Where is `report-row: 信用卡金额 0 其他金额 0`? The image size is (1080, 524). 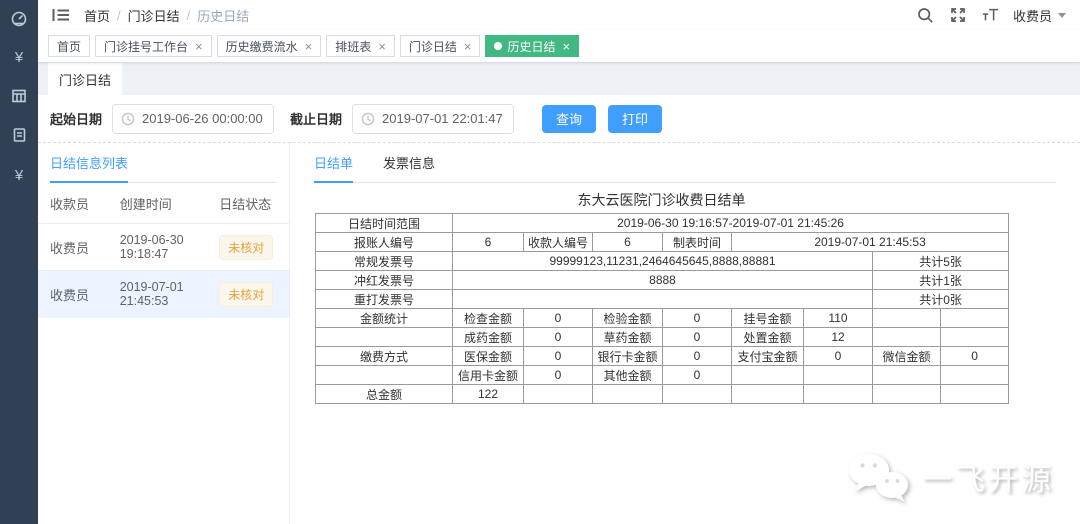
report-row: 信用卡金额 0 其他金额 0 is located at coordinates (662, 375).